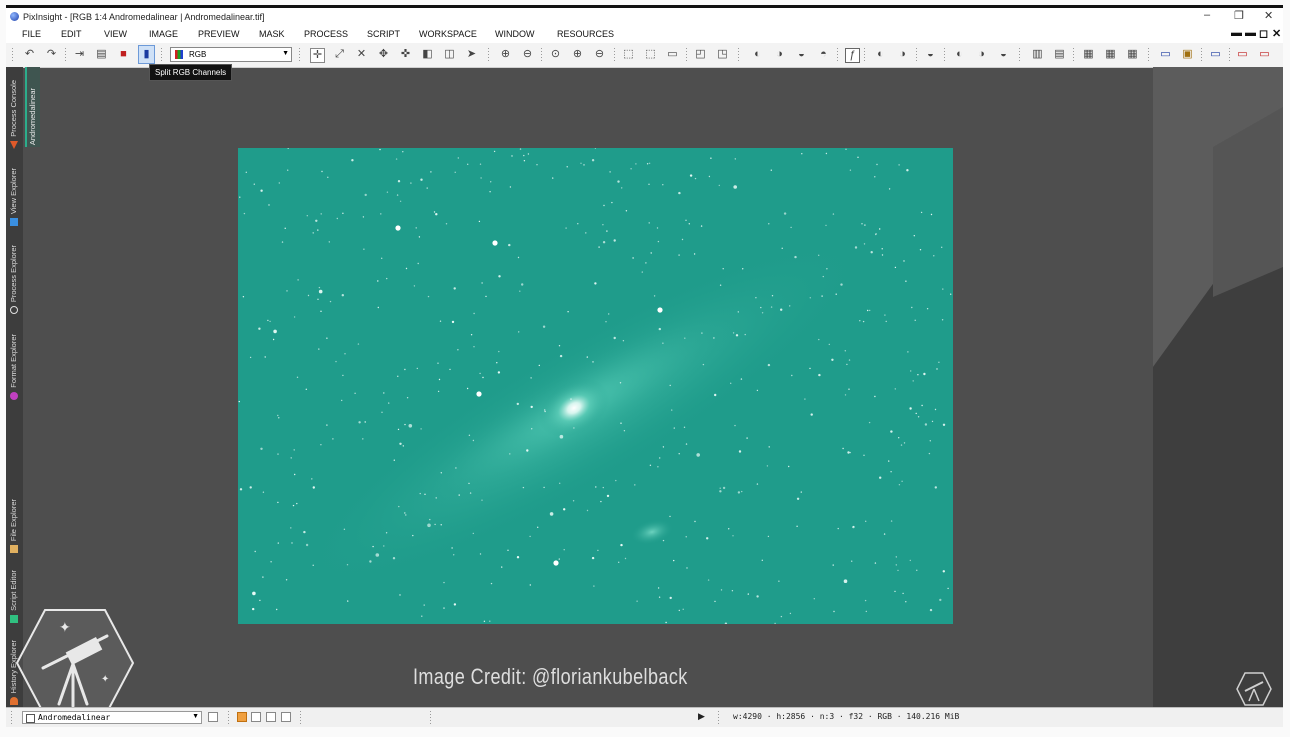 The width and height of the screenshot is (1290, 737). Describe the element at coordinates (448, 34) in the screenshot. I see `menu-workspace: WORKSPACE` at that location.